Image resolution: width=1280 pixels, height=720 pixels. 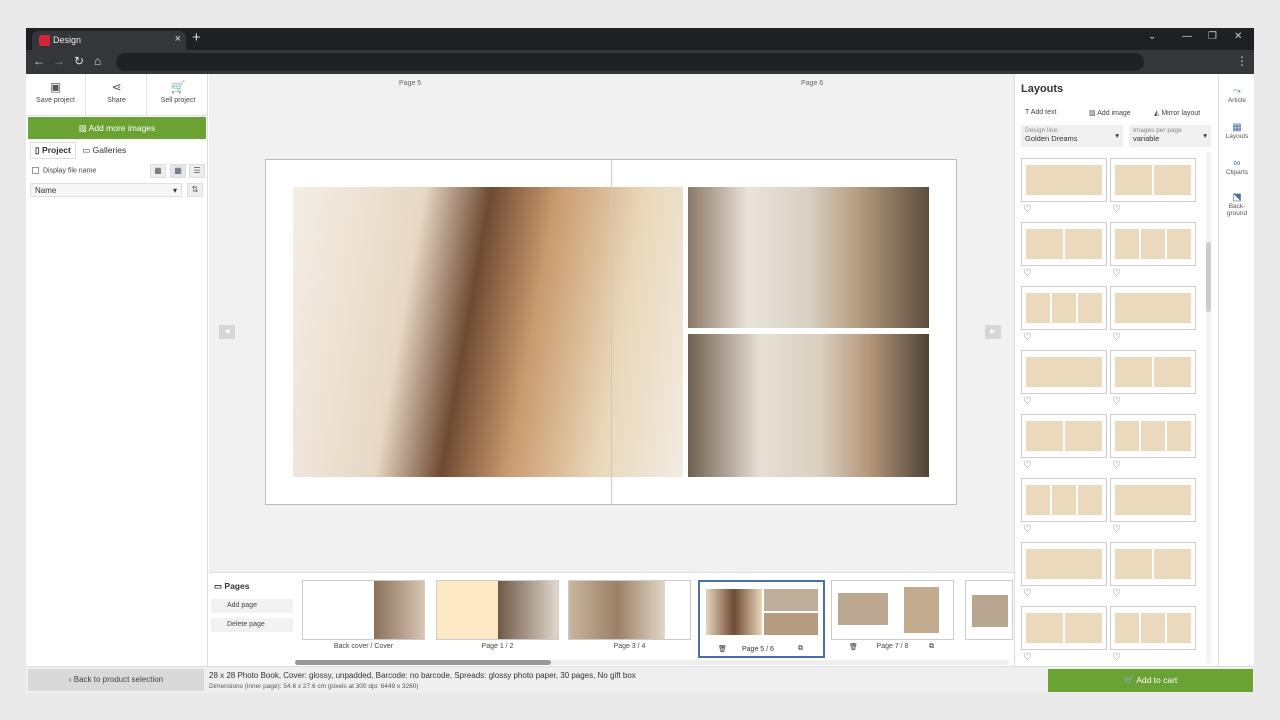 What do you see at coordinates (195, 190) in the screenshot?
I see `sort-direction-button: ⇅` at bounding box center [195, 190].